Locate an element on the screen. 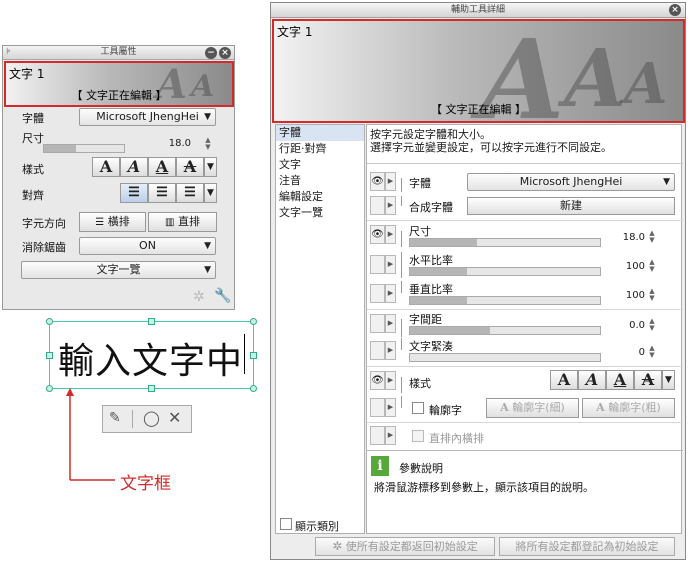 Image resolution: width=690 pixels, height=564 pixels. antialias-label: 消除鋸齒 is located at coordinates (44, 247).